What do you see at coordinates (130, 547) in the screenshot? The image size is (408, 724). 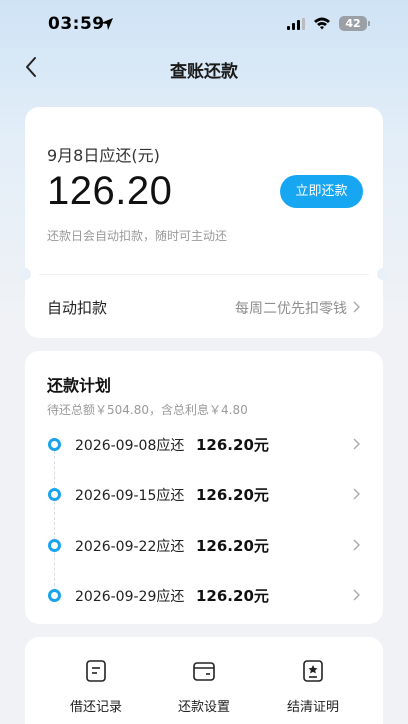 I see `plan-item-date: 2026-09-22应还` at bounding box center [130, 547].